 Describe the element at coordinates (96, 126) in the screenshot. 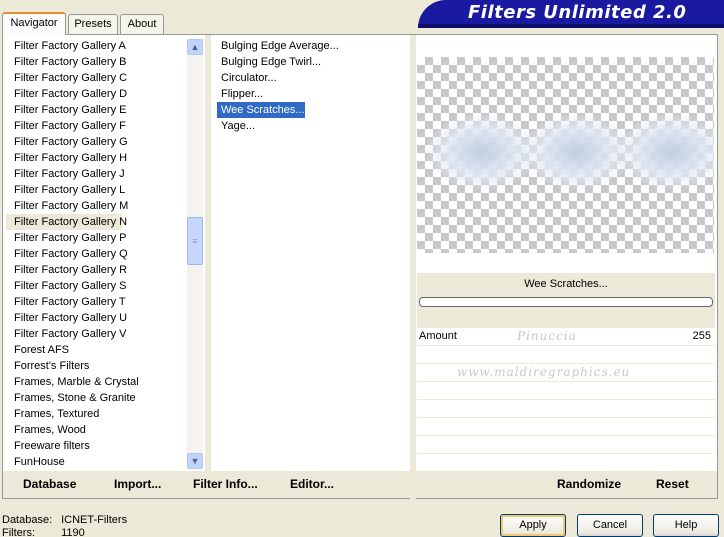

I see `category-item: Filter Factory Gallery F` at that location.